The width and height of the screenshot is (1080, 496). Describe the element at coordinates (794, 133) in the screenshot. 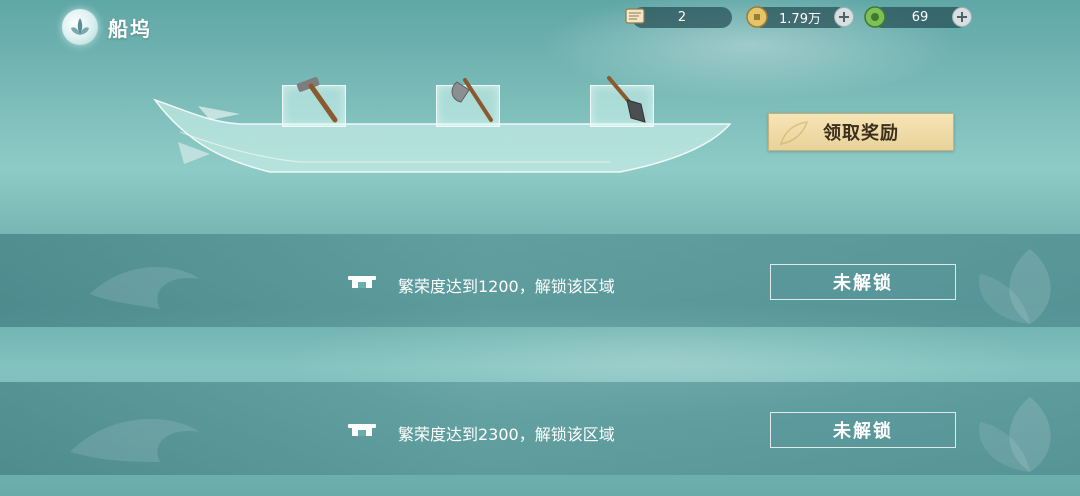

I see `leaf-icon` at that location.